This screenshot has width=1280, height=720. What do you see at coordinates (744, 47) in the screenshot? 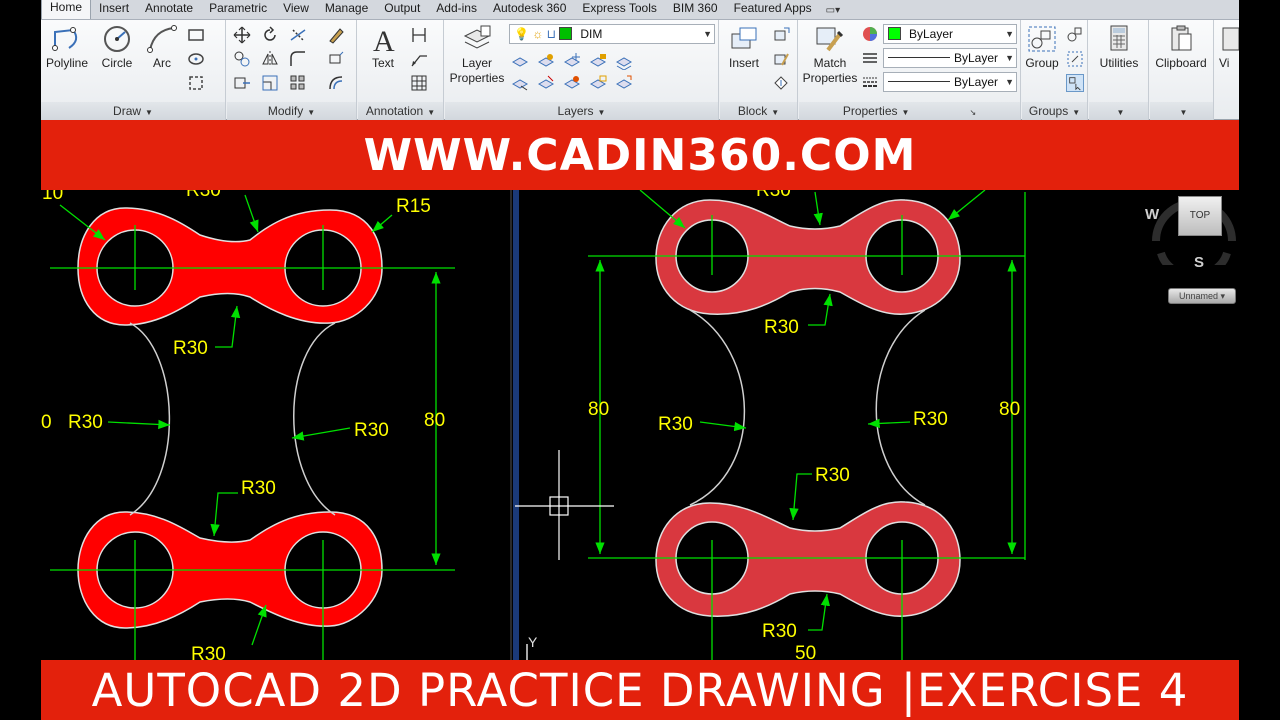
I see `insert-button: Insert` at bounding box center [744, 47].